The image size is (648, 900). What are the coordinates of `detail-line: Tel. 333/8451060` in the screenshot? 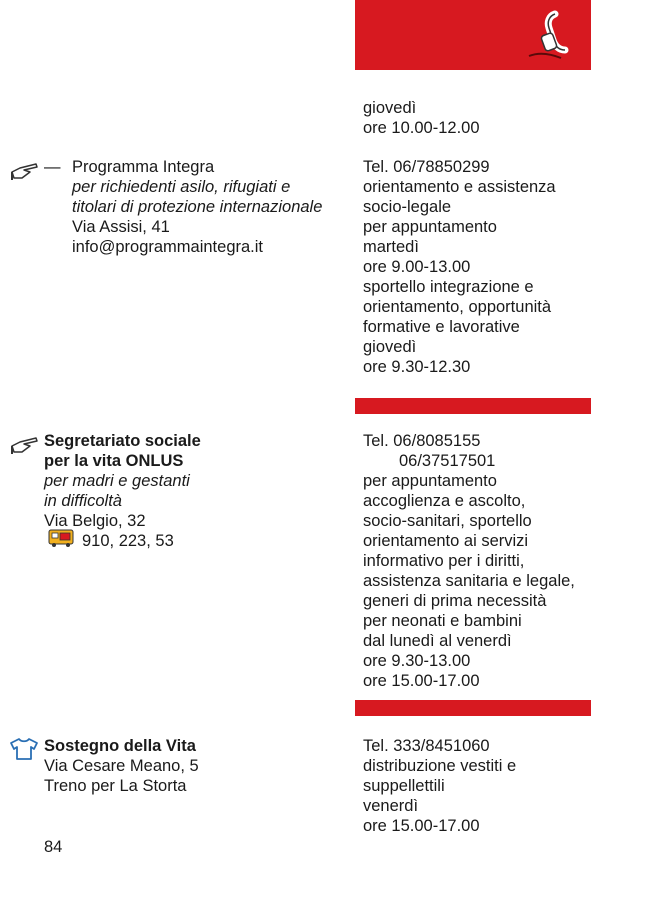 It's located at (426, 746).